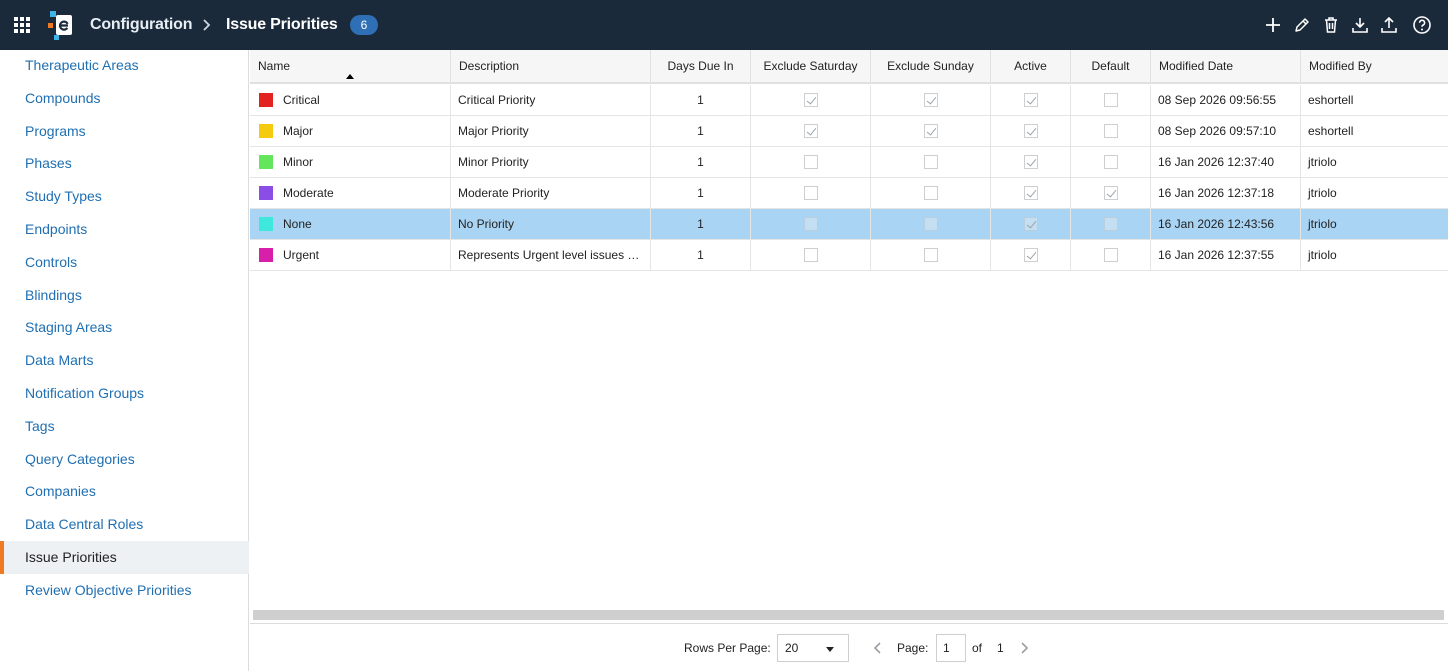  I want to click on cell-name: Major, so click(350, 131).